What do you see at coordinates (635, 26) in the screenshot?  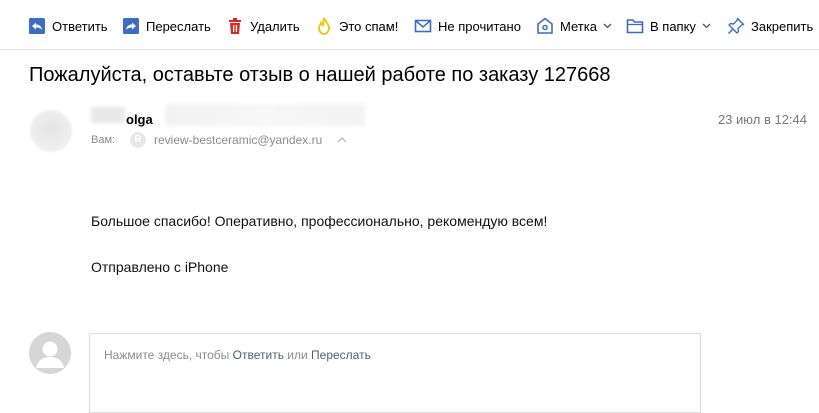 I see `folder-icon` at bounding box center [635, 26].